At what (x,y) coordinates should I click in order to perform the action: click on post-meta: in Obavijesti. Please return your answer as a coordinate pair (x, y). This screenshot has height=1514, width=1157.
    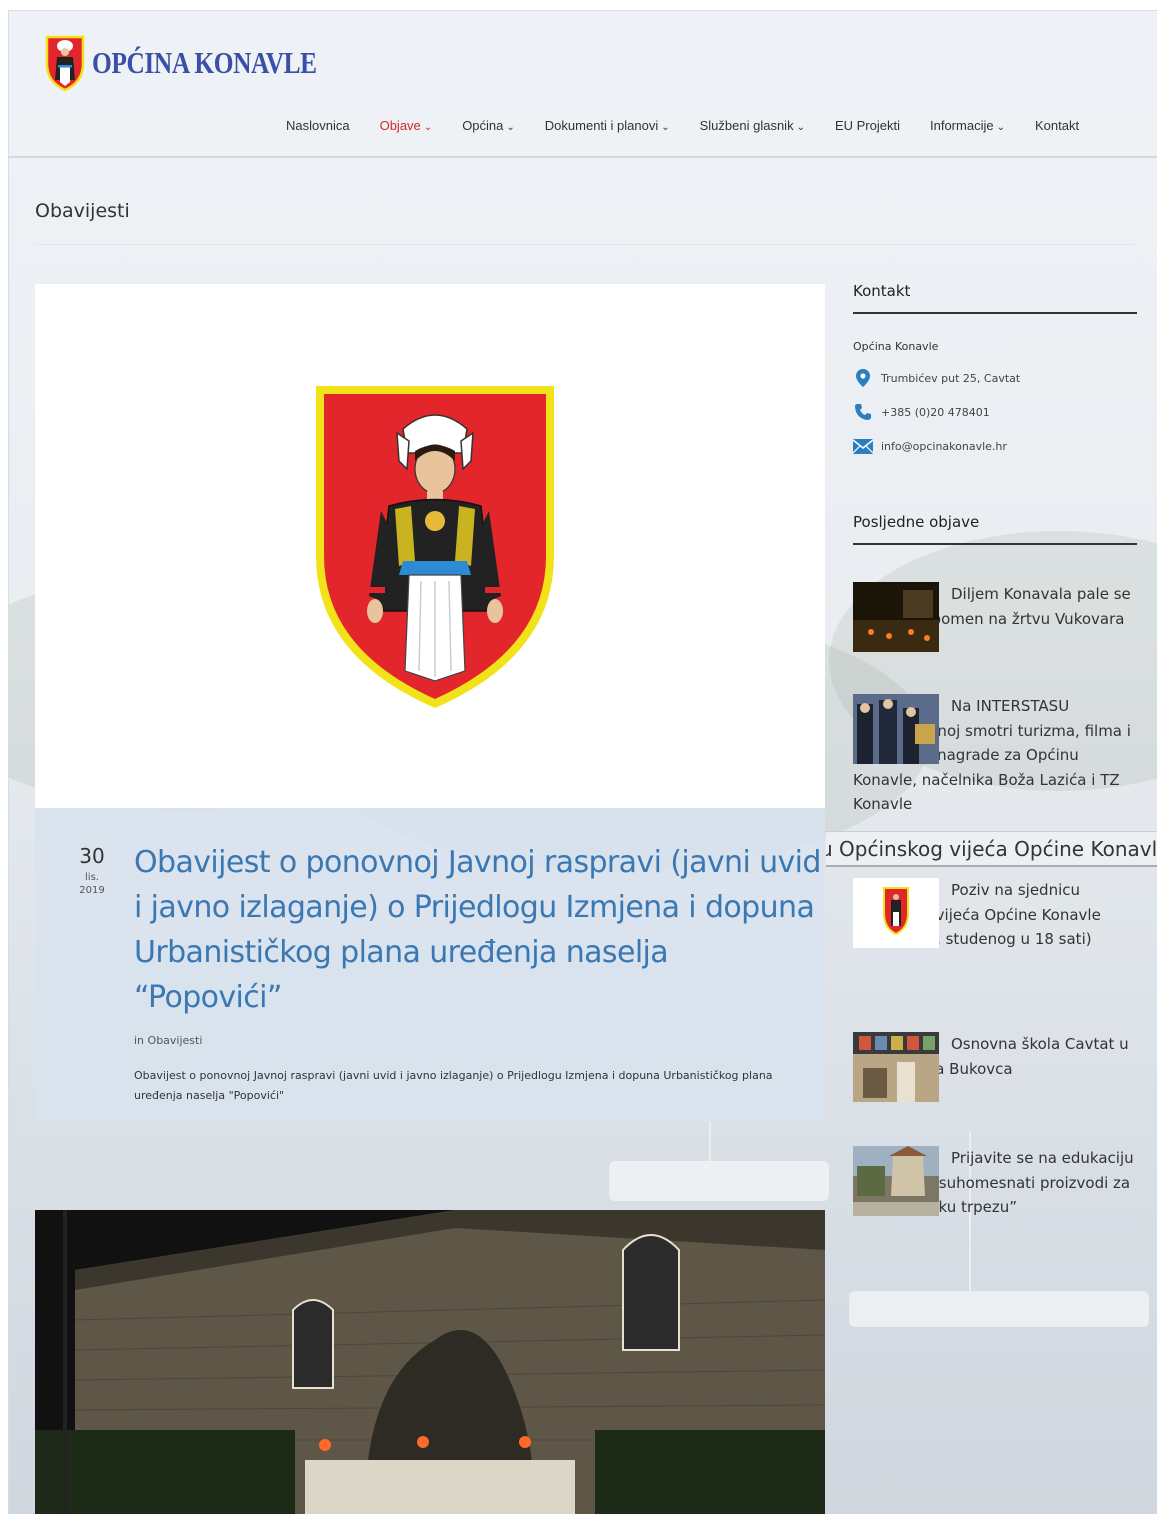
    Looking at the image, I should click on (168, 1040).